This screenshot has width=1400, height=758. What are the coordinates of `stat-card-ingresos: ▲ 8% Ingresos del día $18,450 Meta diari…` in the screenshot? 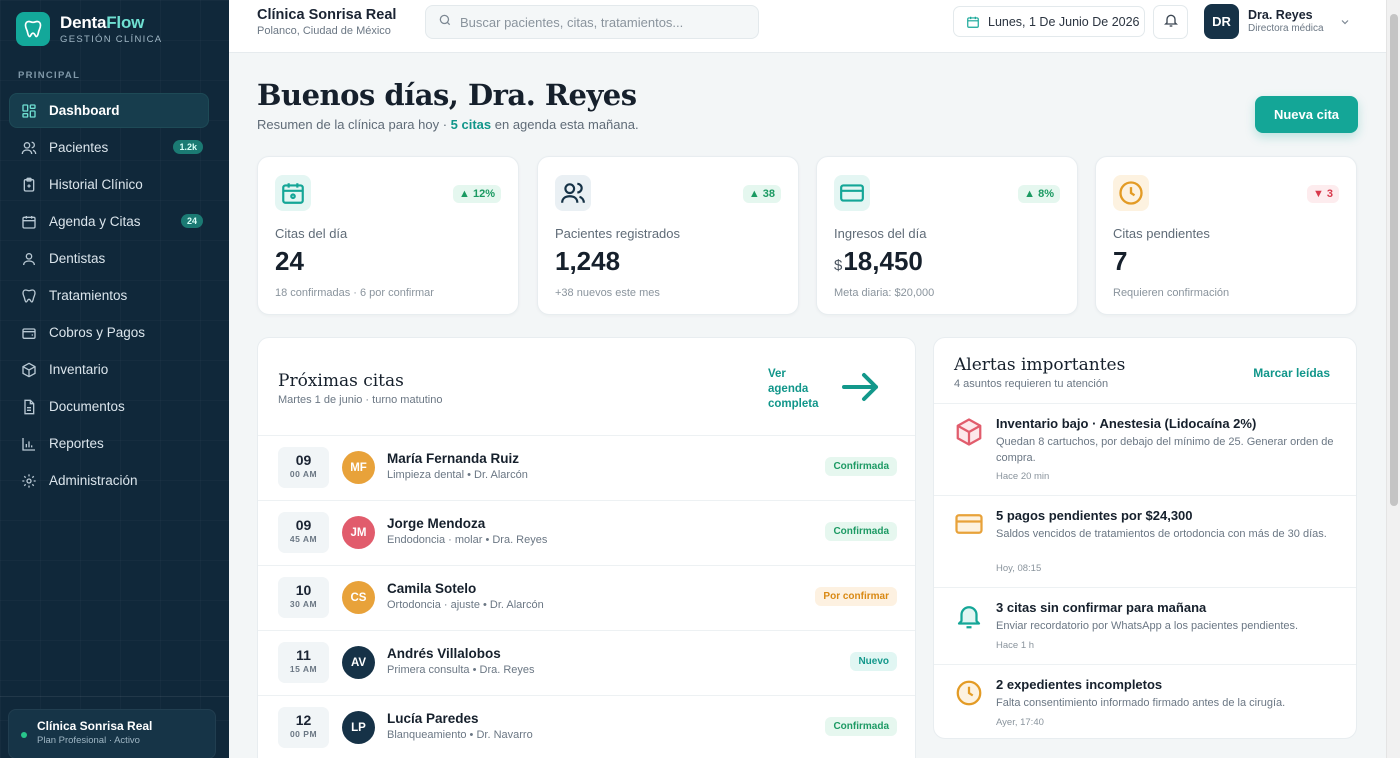 It's located at (947, 235).